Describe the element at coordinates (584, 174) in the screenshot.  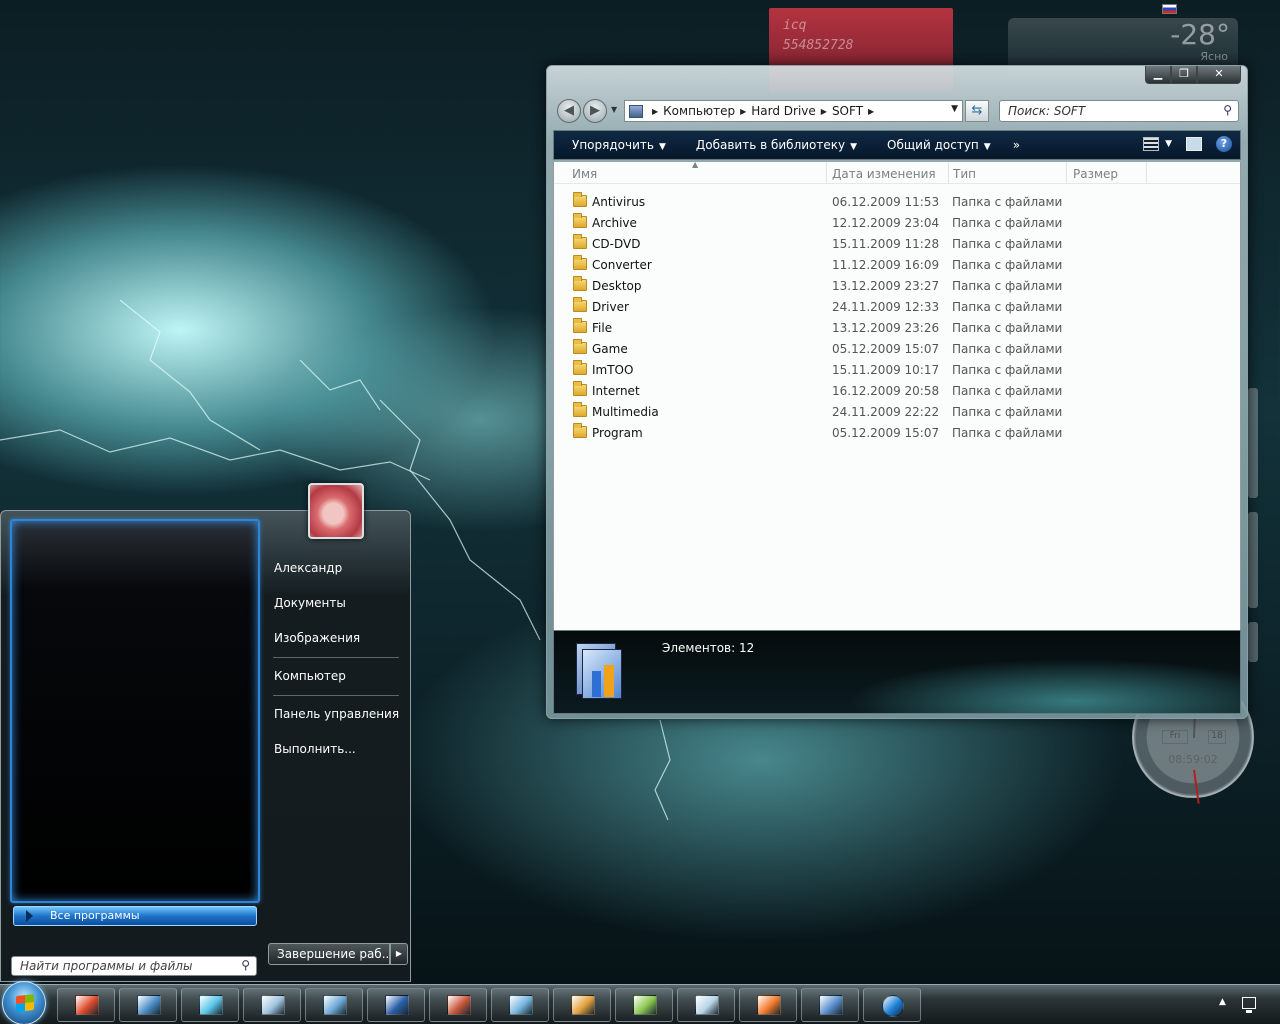
I see `column-name: Имя` at that location.